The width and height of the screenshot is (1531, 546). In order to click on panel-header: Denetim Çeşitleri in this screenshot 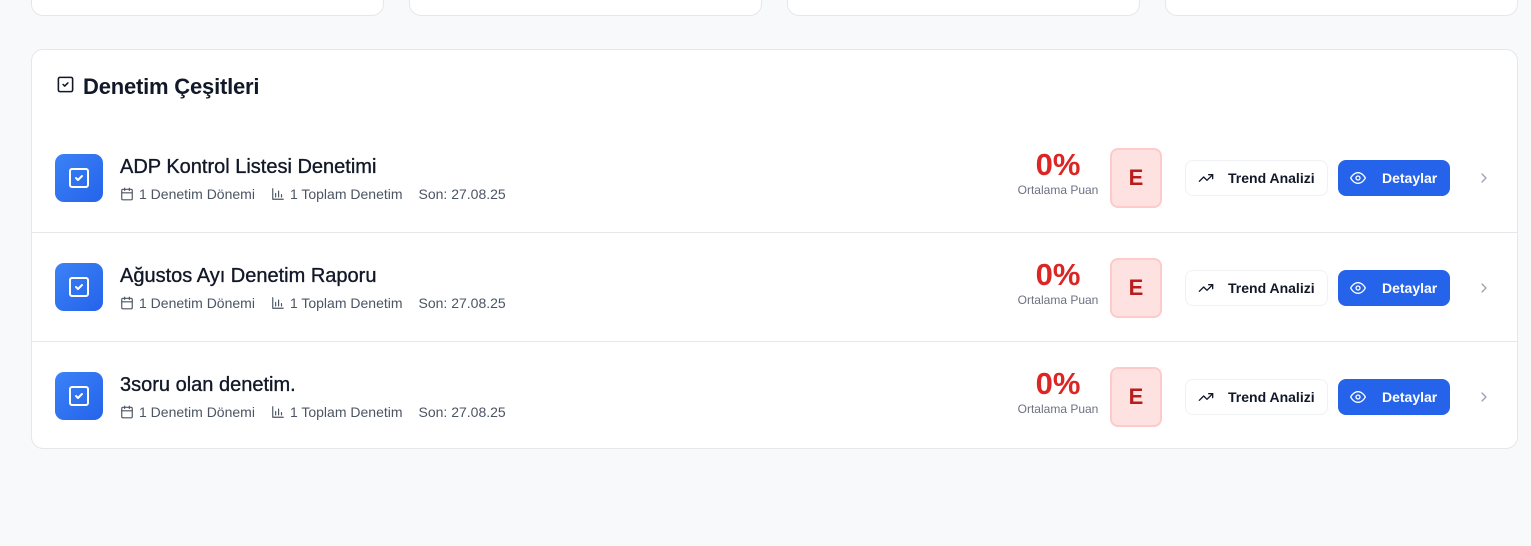, I will do `click(774, 86)`.